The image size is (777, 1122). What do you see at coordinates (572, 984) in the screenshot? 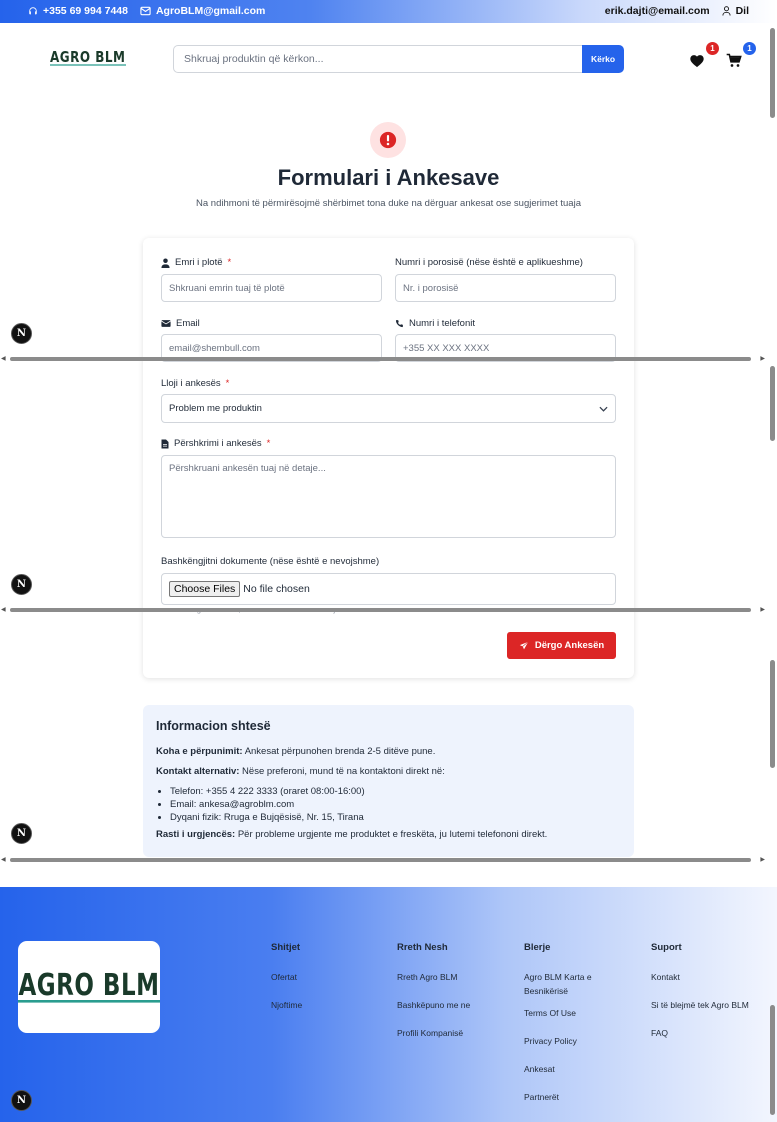
I see `footer-link-loyalty-card: Agro BLM Karta e Besnikërisë` at bounding box center [572, 984].